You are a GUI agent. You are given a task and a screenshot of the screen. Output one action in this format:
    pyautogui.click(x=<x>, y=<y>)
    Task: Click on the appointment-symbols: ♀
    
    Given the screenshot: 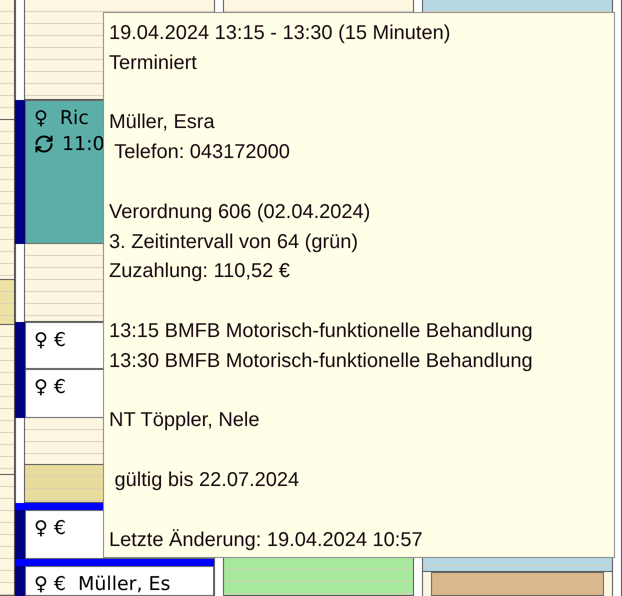 What is the action you would take?
    pyautogui.click(x=41, y=118)
    